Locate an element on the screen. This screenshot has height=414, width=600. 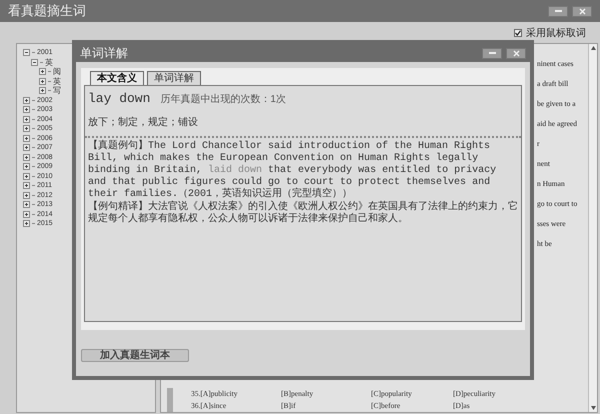
checkbox-label: 采用鼠标取词 is located at coordinates (556, 33).